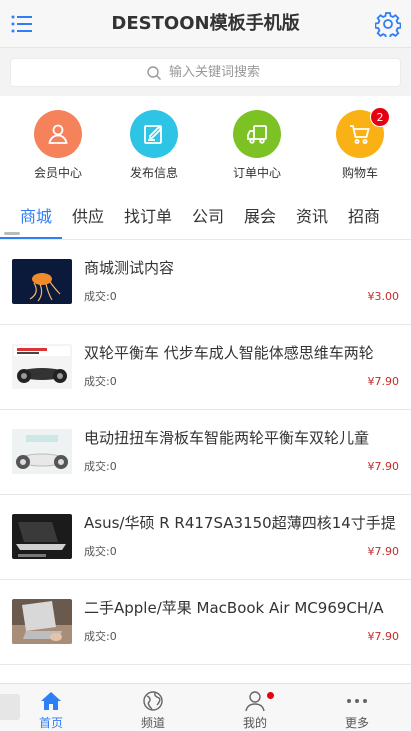 This screenshot has width=411, height=731. What do you see at coordinates (154, 134) in the screenshot?
I see `edit-icon` at bounding box center [154, 134].